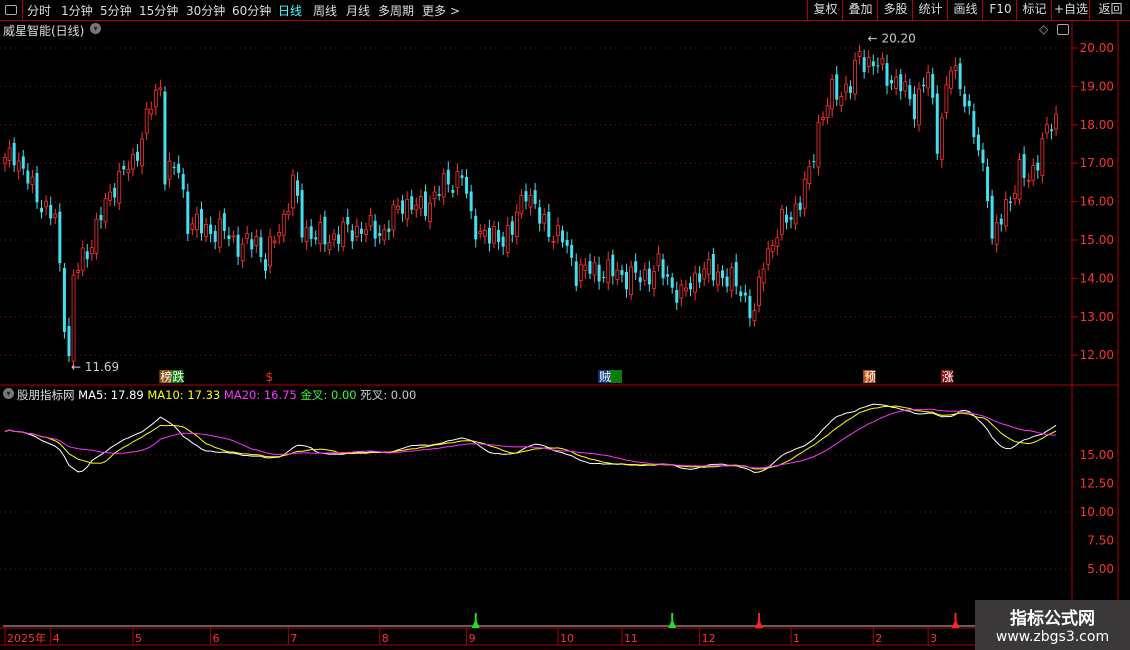 The image size is (1130, 650). I want to click on y-tick-label: 14.00, so click(1097, 278).